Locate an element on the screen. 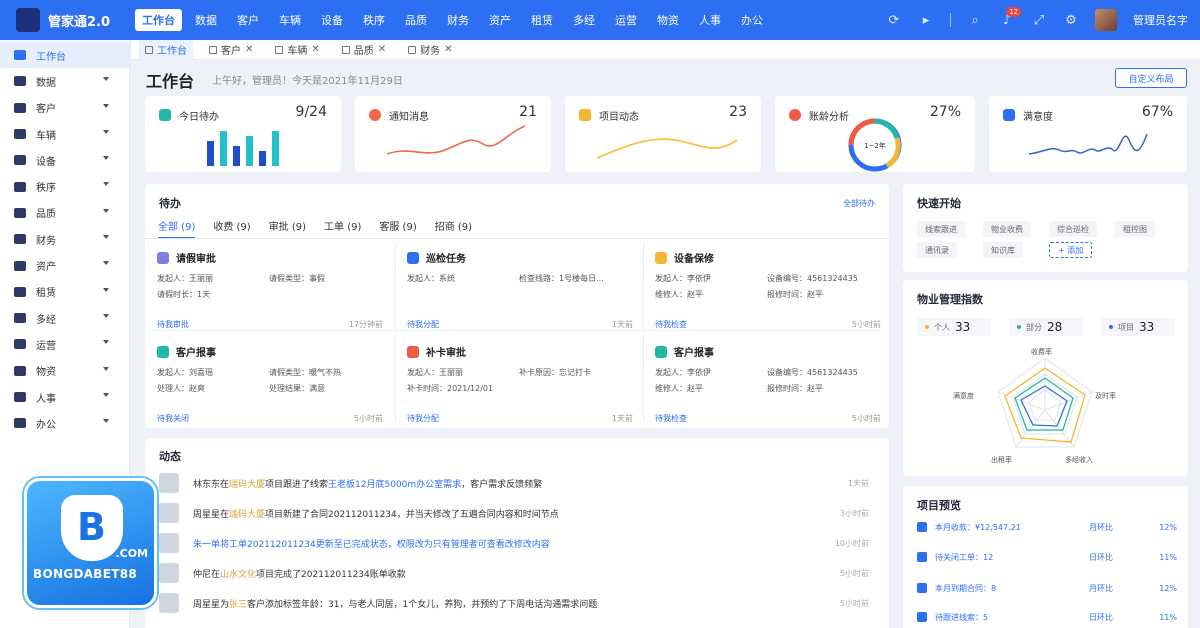 This screenshot has height=628, width=1200. topnav-office: 办公 is located at coordinates (752, 20).